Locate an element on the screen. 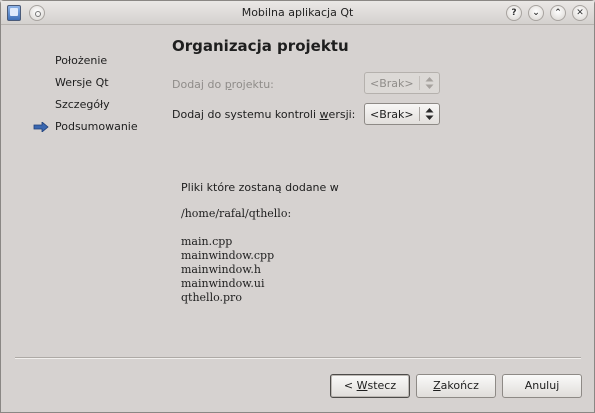 The image size is (595, 413). close-button: ✕ is located at coordinates (580, 13).